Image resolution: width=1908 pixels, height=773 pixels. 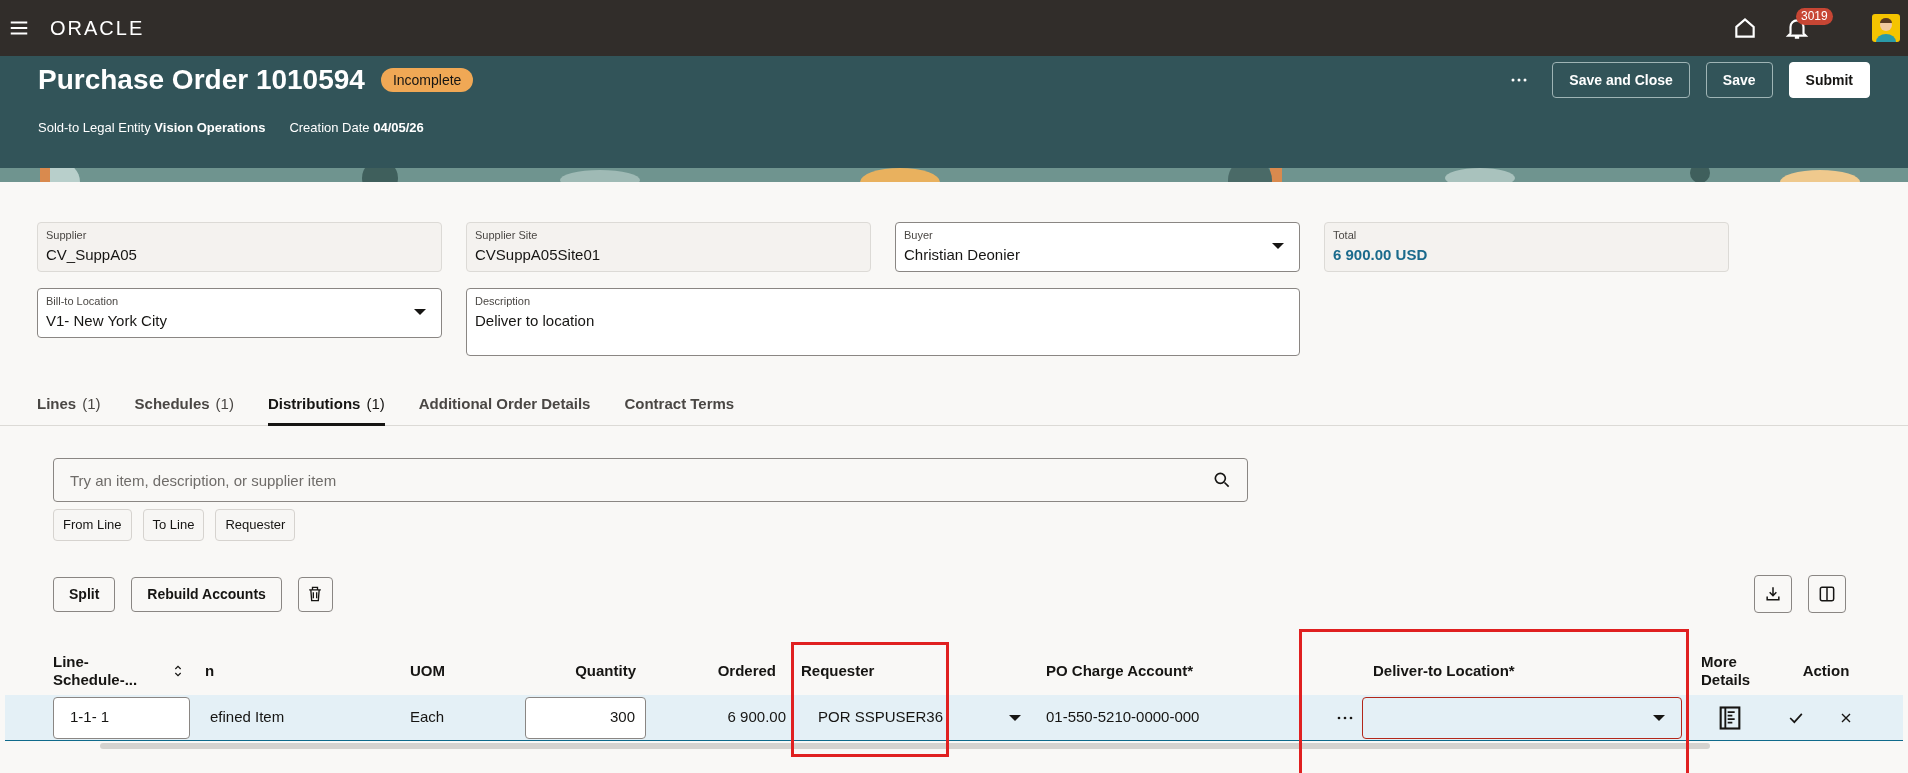 I want to click on select-field: Bill-to Location V1- New York City, so click(x=239, y=313).